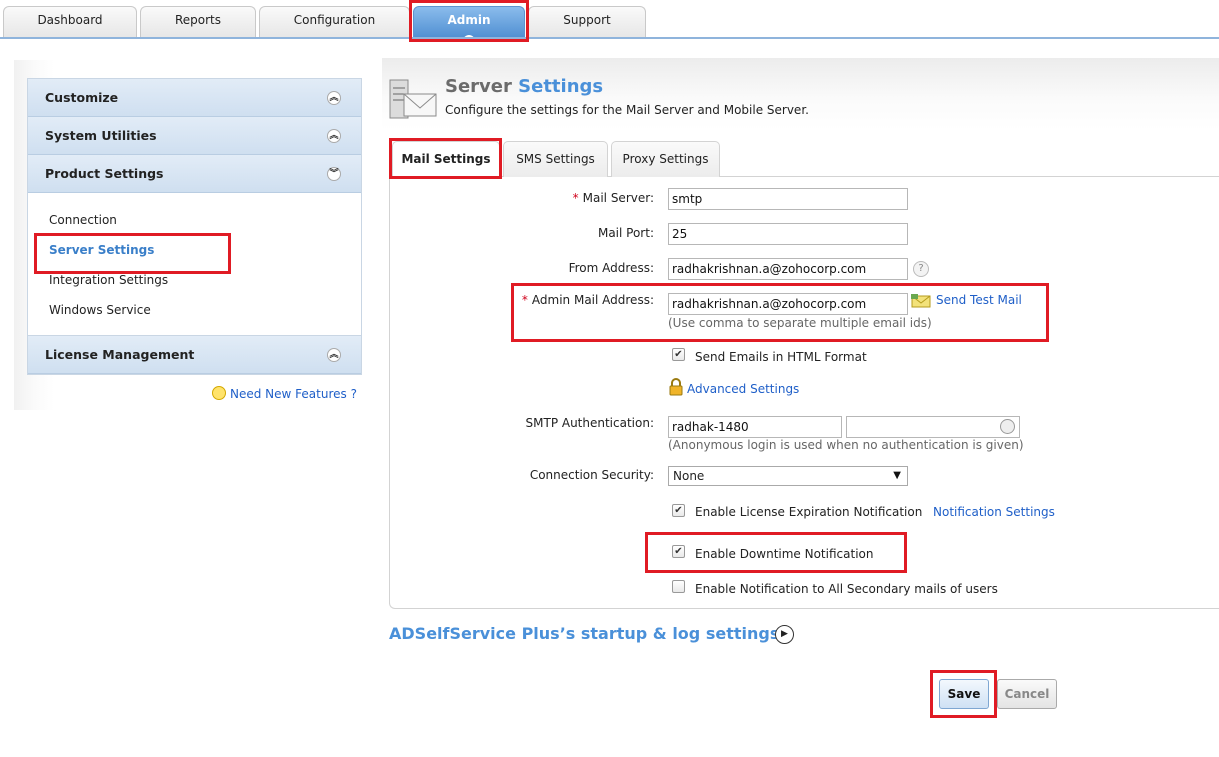  What do you see at coordinates (194, 98) in the screenshot?
I see `sidebar-section-customize: Customize ︽` at bounding box center [194, 98].